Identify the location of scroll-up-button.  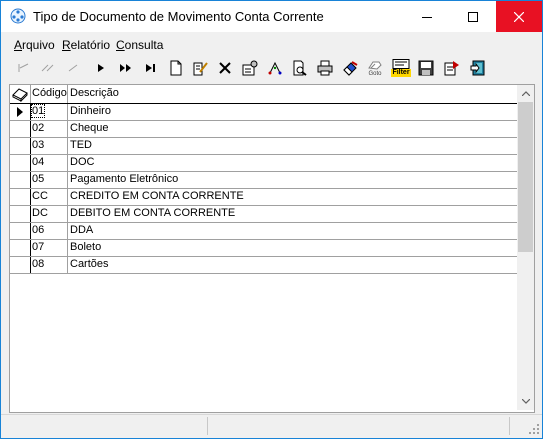
(525, 93).